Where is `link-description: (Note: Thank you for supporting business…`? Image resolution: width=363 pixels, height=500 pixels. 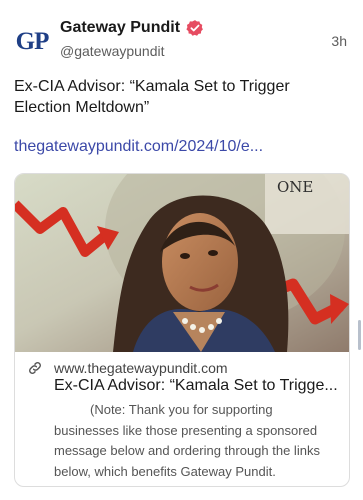
link-description: (Note: Thank you for supporting business… is located at coordinates (187, 440).